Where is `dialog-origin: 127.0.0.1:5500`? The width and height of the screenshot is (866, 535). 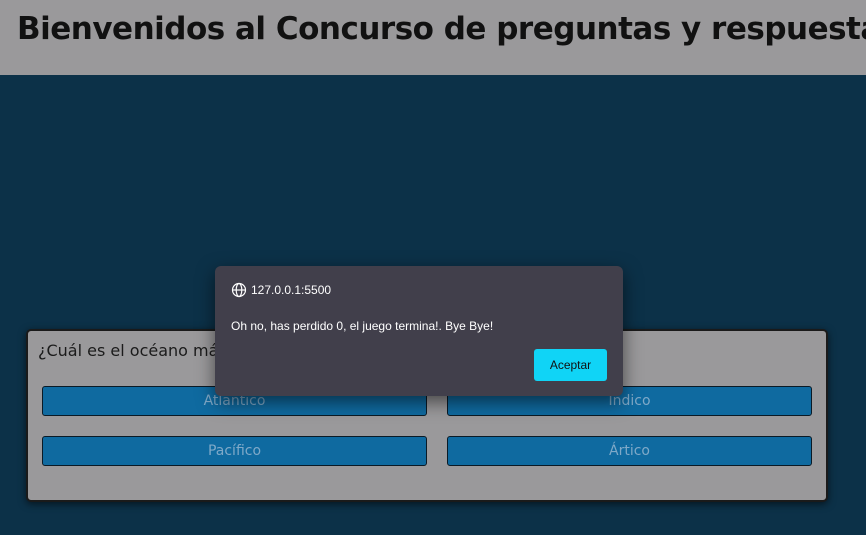
dialog-origin: 127.0.0.1:5500 is located at coordinates (281, 290).